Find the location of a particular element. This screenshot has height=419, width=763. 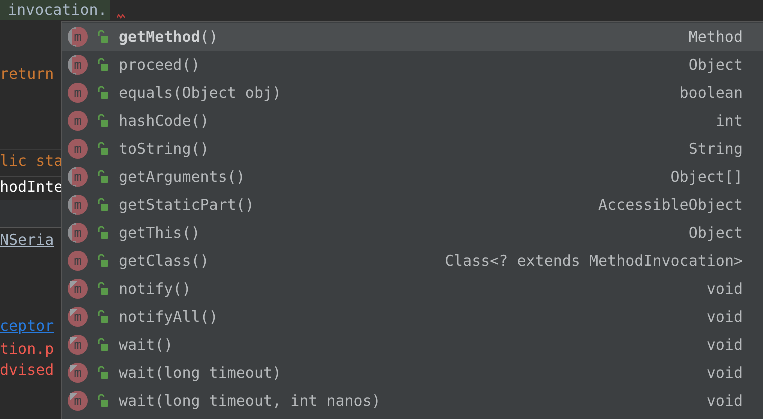

completion-item: m getThis() Object is located at coordinates (412, 233).